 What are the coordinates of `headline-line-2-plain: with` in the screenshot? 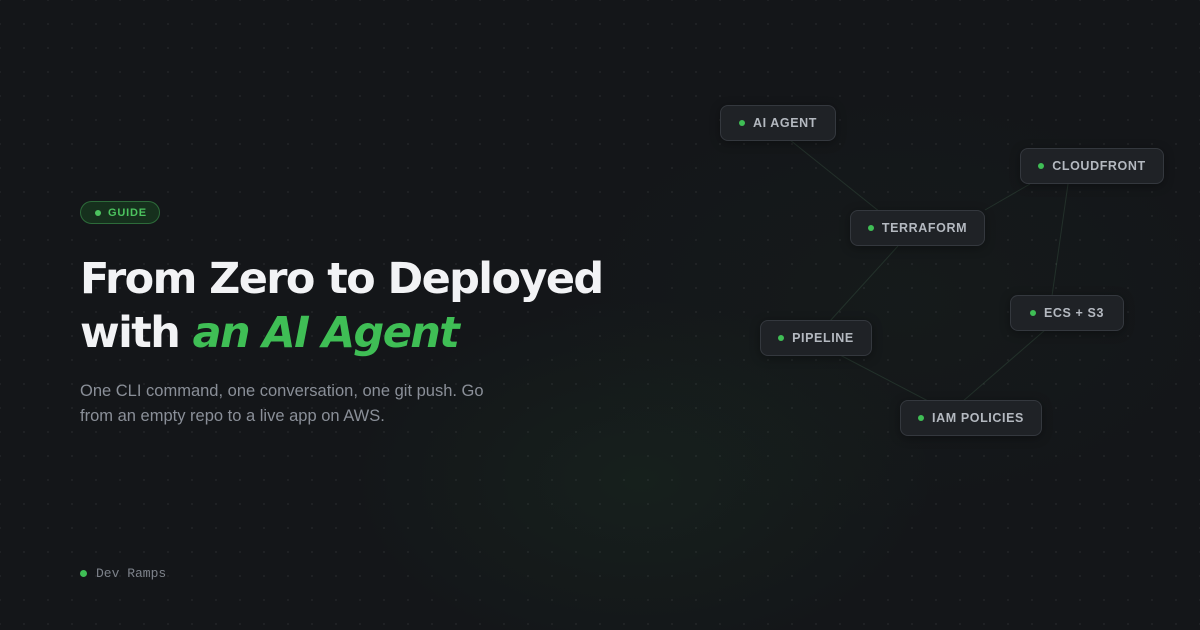 It's located at (136, 333).